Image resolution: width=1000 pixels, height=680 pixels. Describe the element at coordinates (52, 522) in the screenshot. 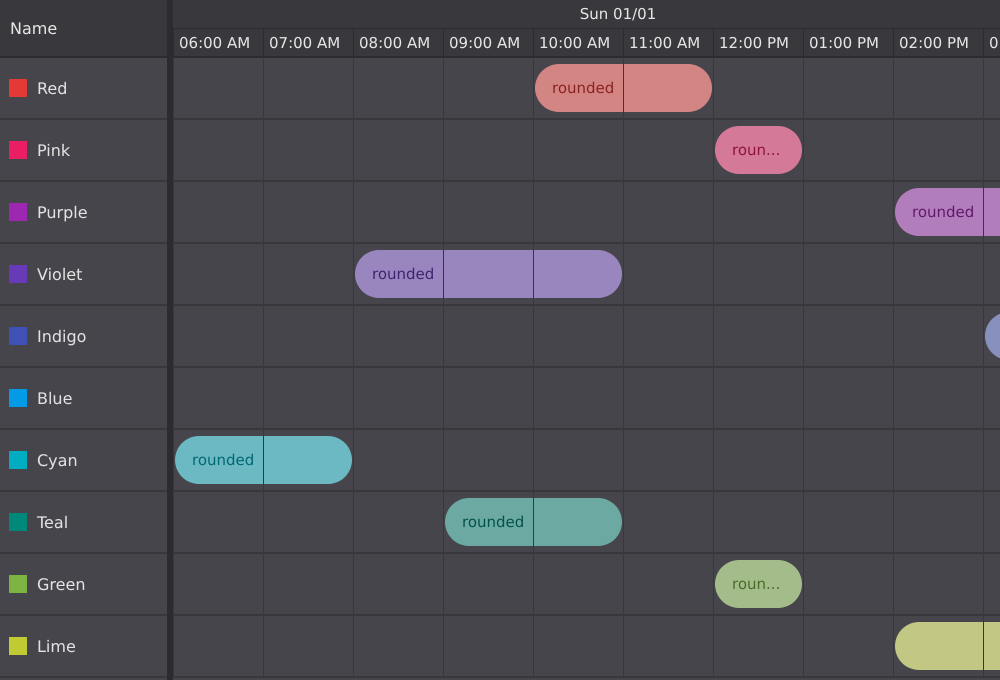

I see `resource-name: Teal` at that location.